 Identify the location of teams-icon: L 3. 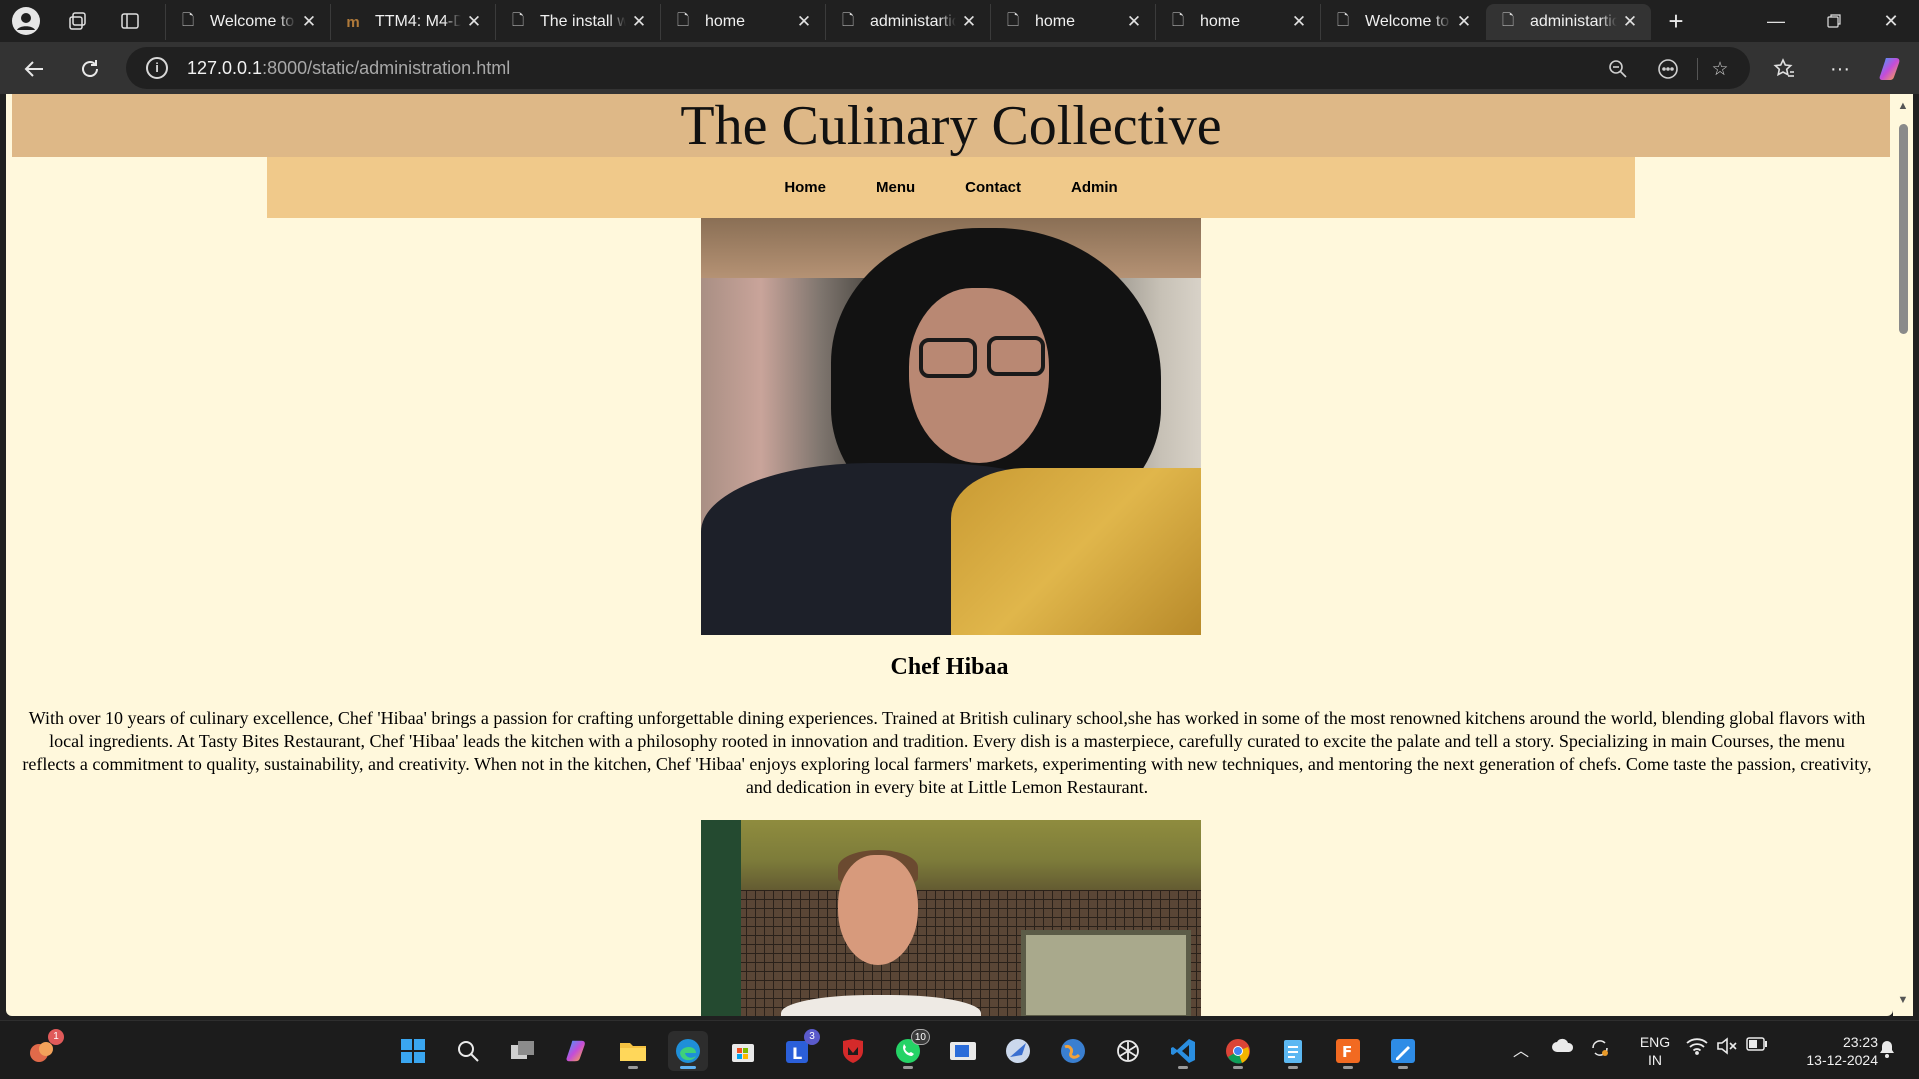
(799, 1050).